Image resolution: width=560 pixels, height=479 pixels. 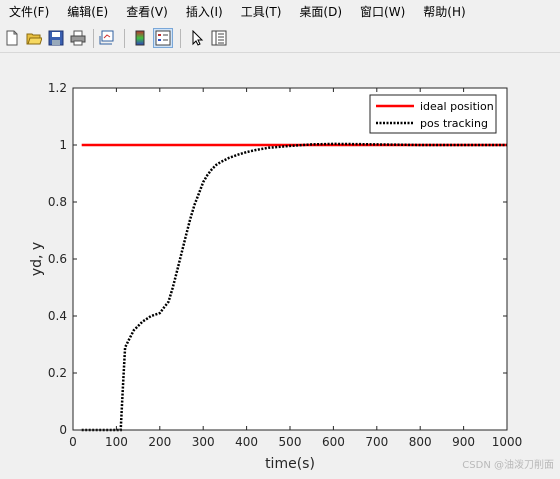 What do you see at coordinates (204, 12) in the screenshot?
I see `menu-item-3: 插入(I)` at bounding box center [204, 12].